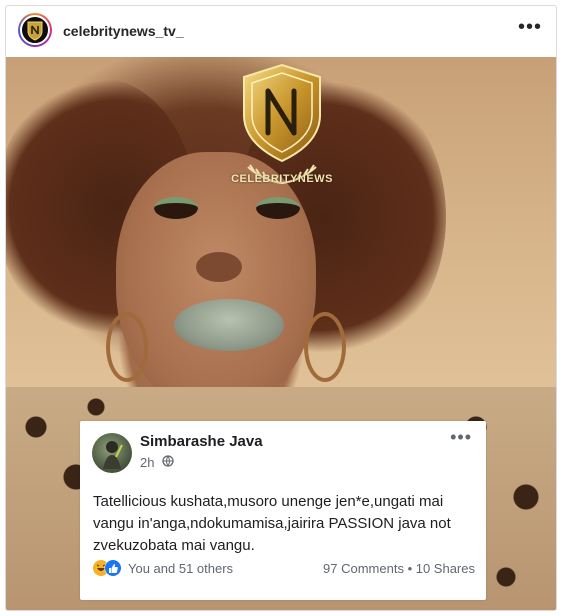  Describe the element at coordinates (219, 267) in the screenshot. I see `photo-nose` at that location.